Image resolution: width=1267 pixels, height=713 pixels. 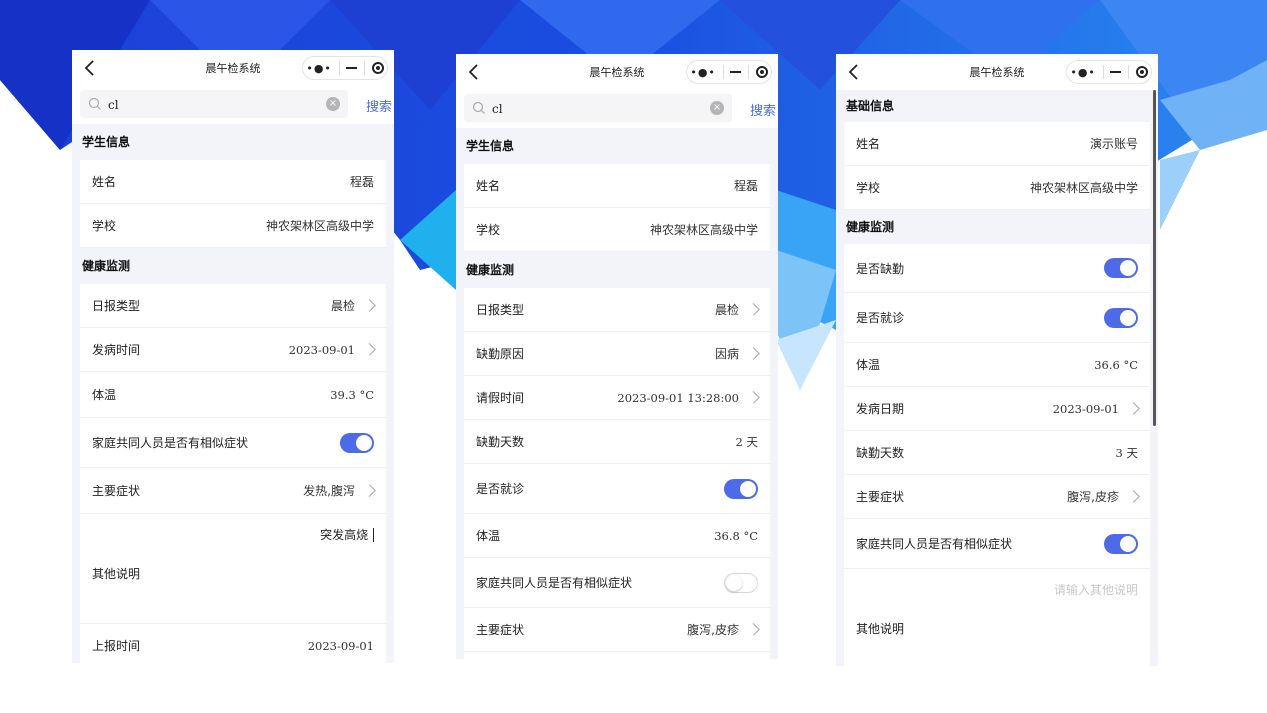 I want to click on report-type-text: 晨检, so click(x=342, y=306).